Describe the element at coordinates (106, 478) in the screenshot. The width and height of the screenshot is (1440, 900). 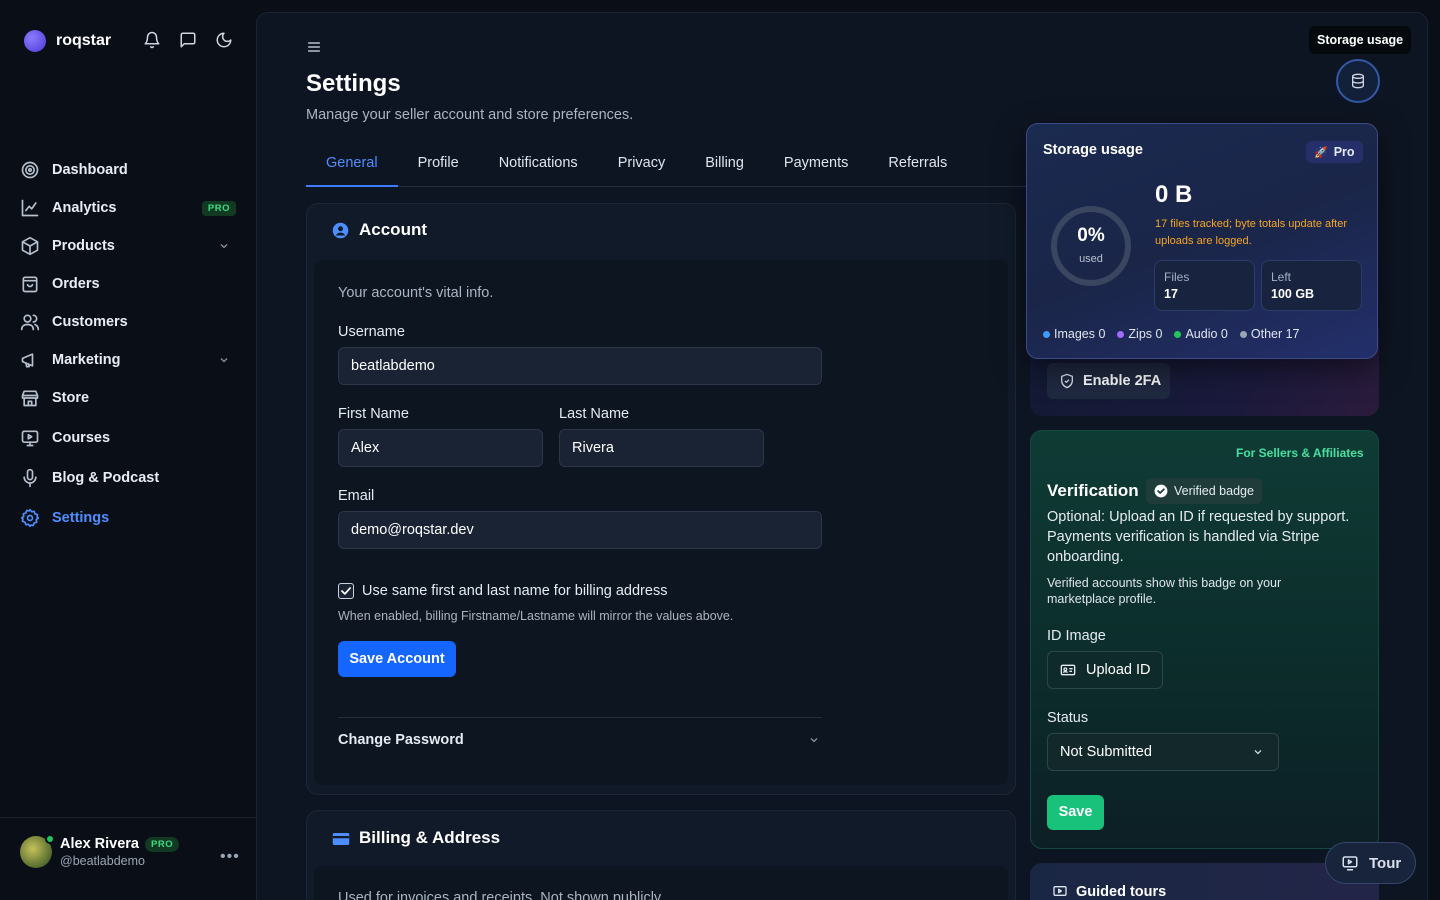
I see `sidebar-item-label: Blog & Podcast` at that location.